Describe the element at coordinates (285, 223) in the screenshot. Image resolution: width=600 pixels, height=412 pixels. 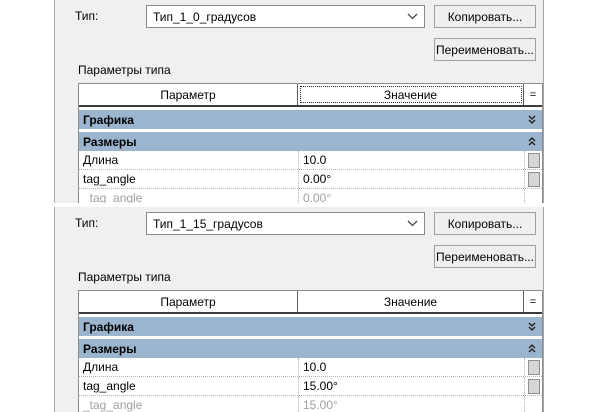
I see `type-select: Тип_1_15_градусов` at that location.